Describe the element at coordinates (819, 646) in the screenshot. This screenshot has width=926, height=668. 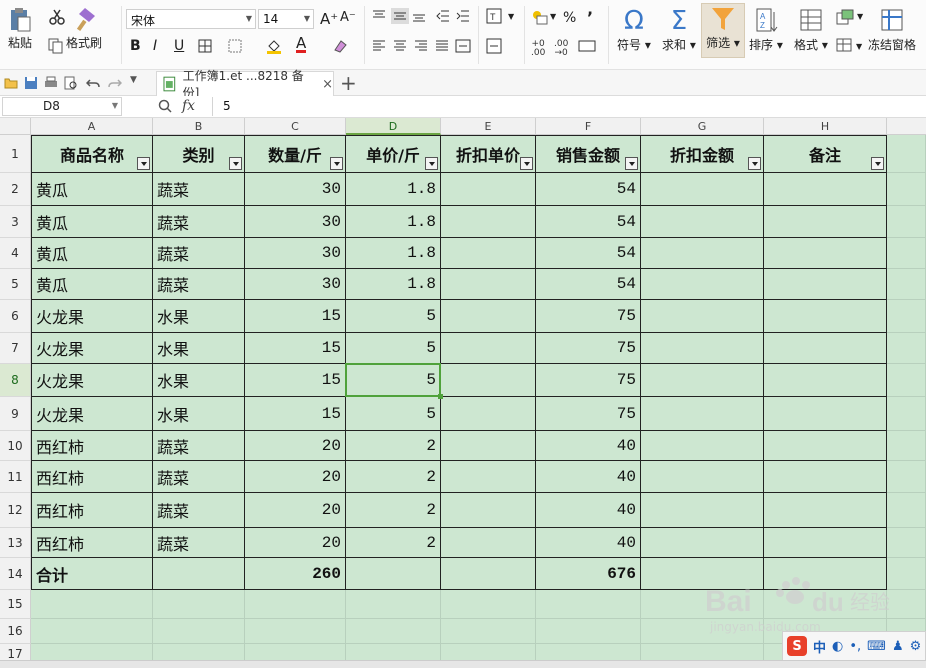
I see `ime-language-toggle: 中` at that location.